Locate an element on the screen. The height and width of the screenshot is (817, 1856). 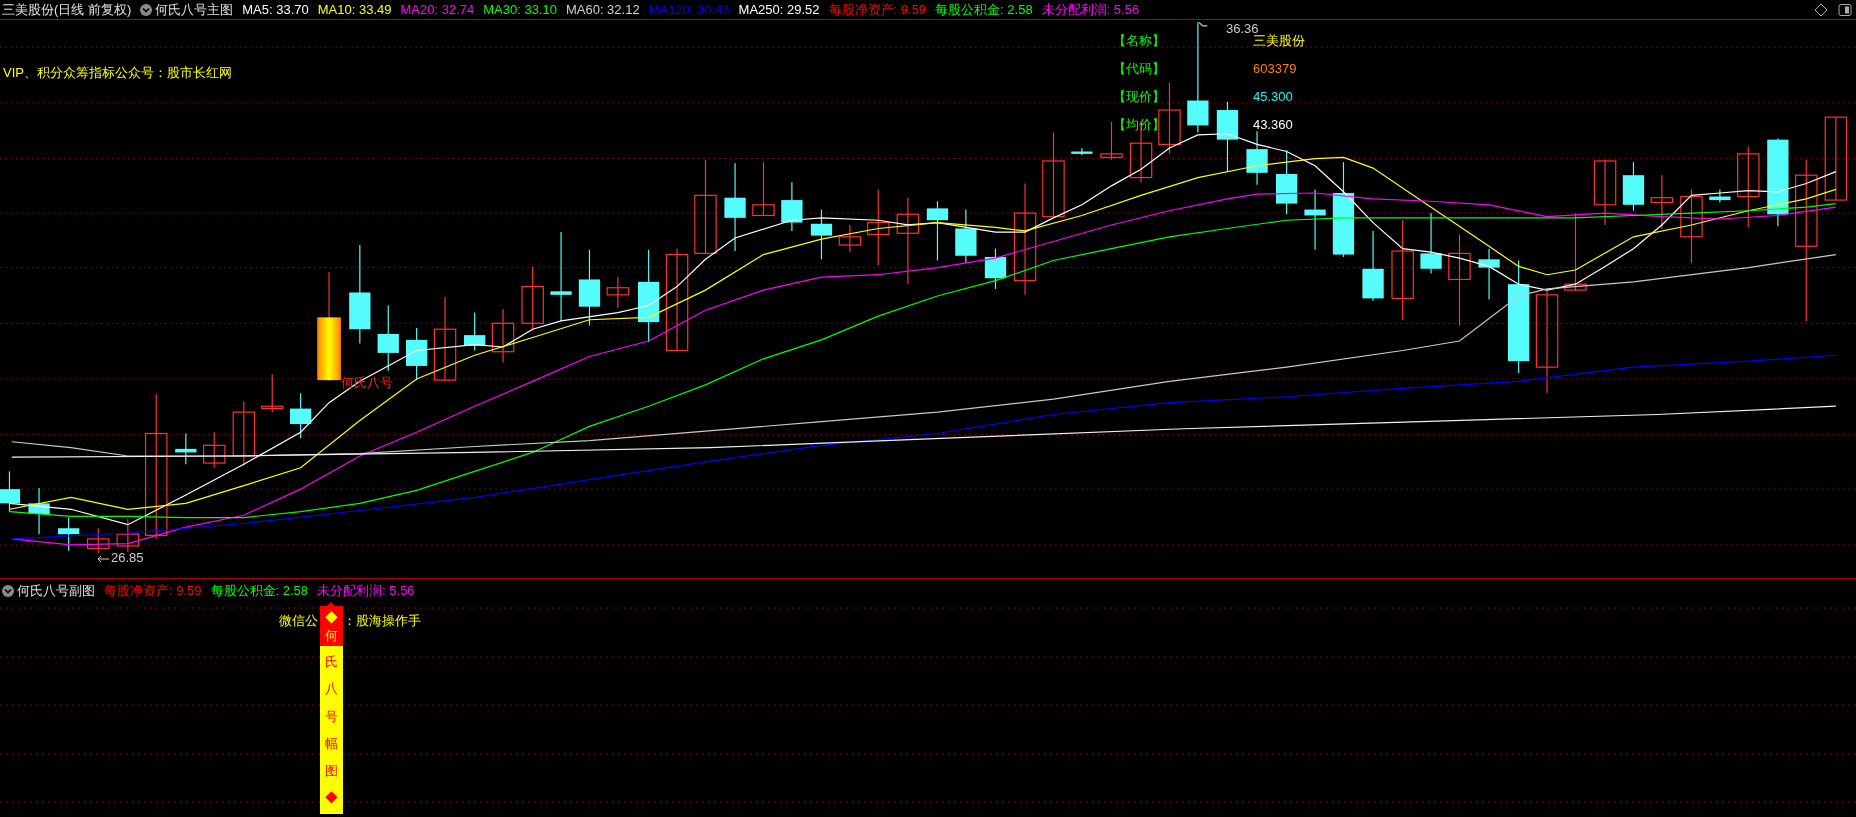
info-label: 【名称】 is located at coordinates (1139, 41).